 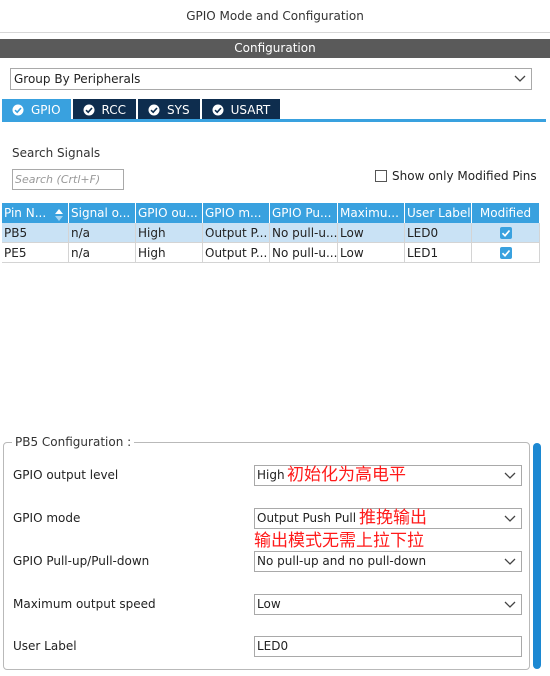 What do you see at coordinates (59, 215) in the screenshot?
I see `sort-arrows-icon` at bounding box center [59, 215].